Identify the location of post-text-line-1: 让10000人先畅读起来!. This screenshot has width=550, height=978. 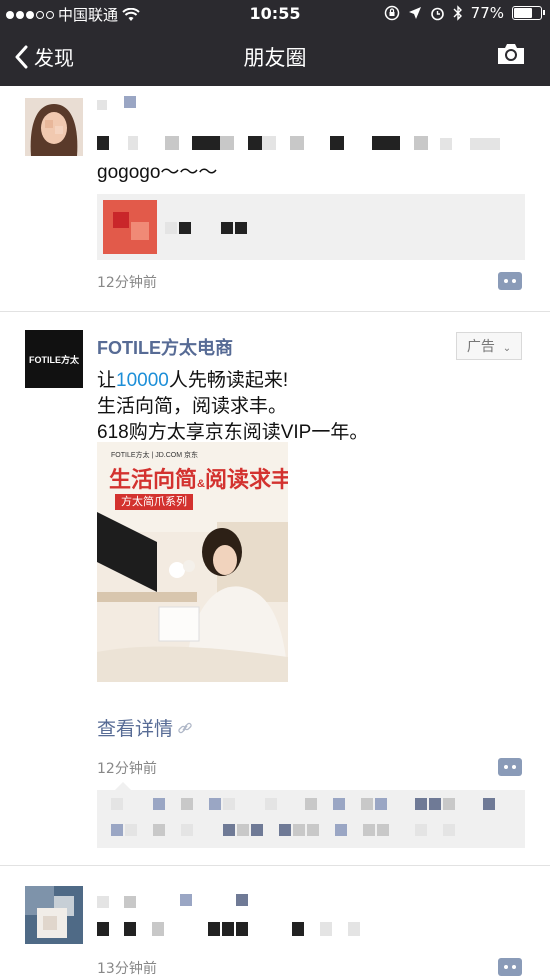
(193, 380).